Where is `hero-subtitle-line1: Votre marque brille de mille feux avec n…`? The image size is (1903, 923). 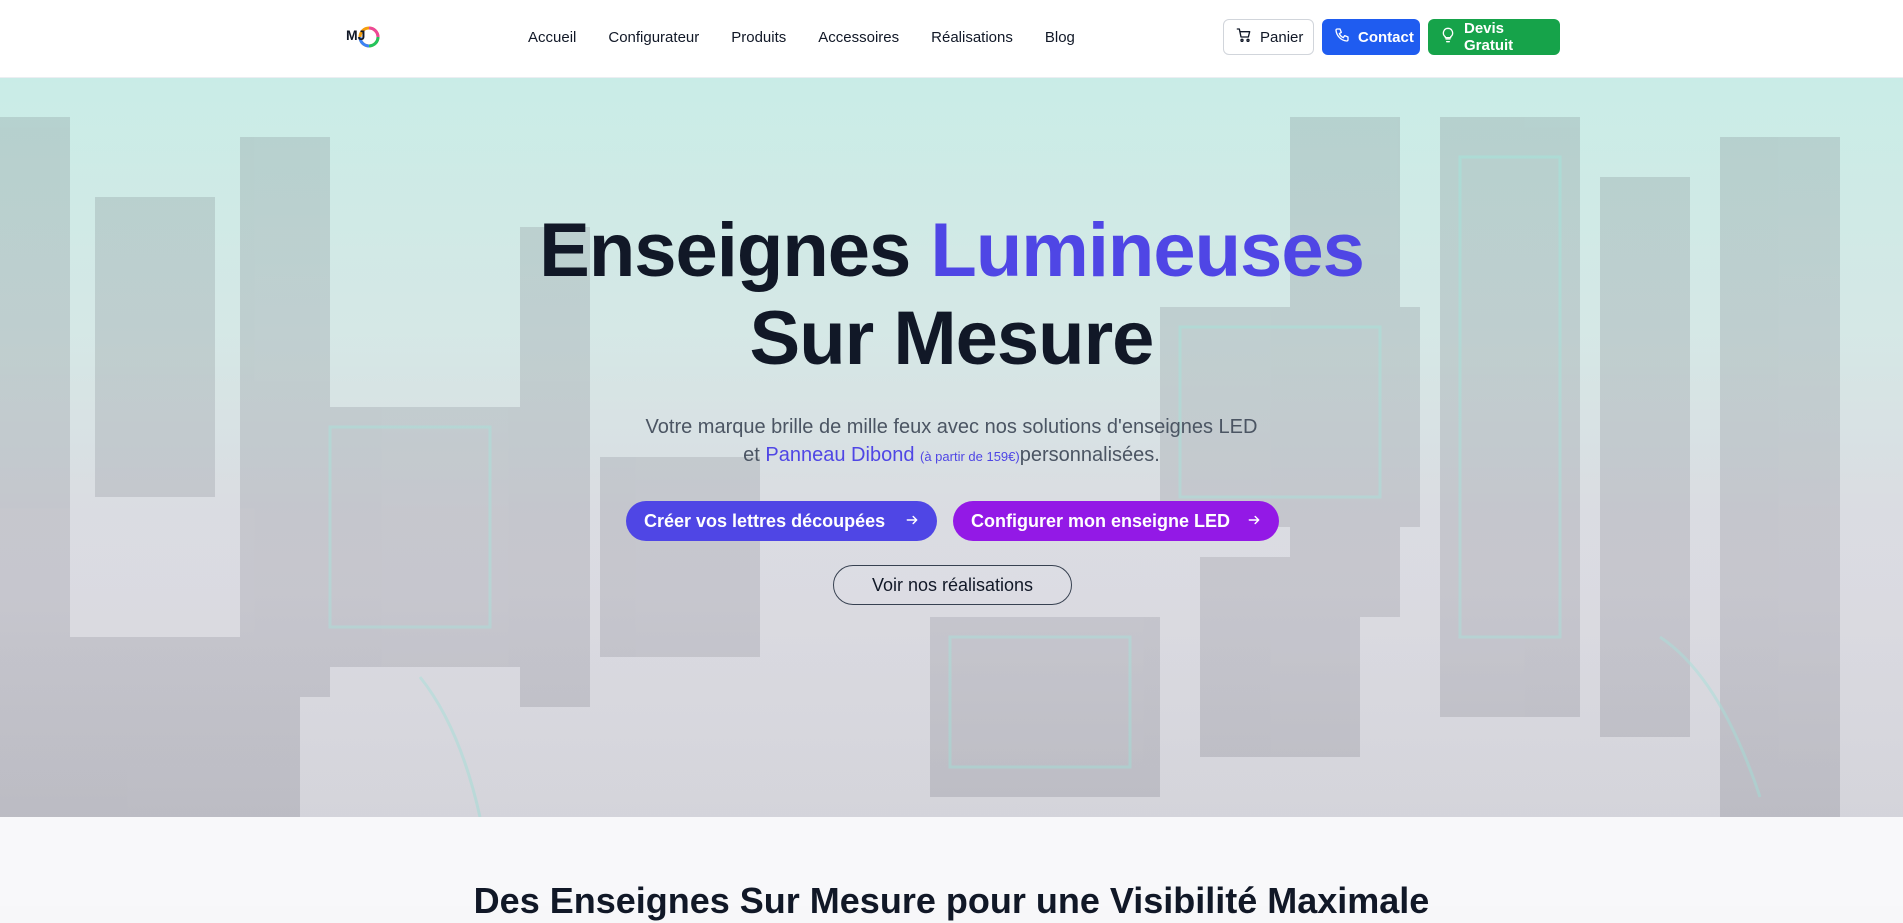
hero-subtitle-line1: Votre marque brille de mille feux avec n… is located at coordinates (951, 427).